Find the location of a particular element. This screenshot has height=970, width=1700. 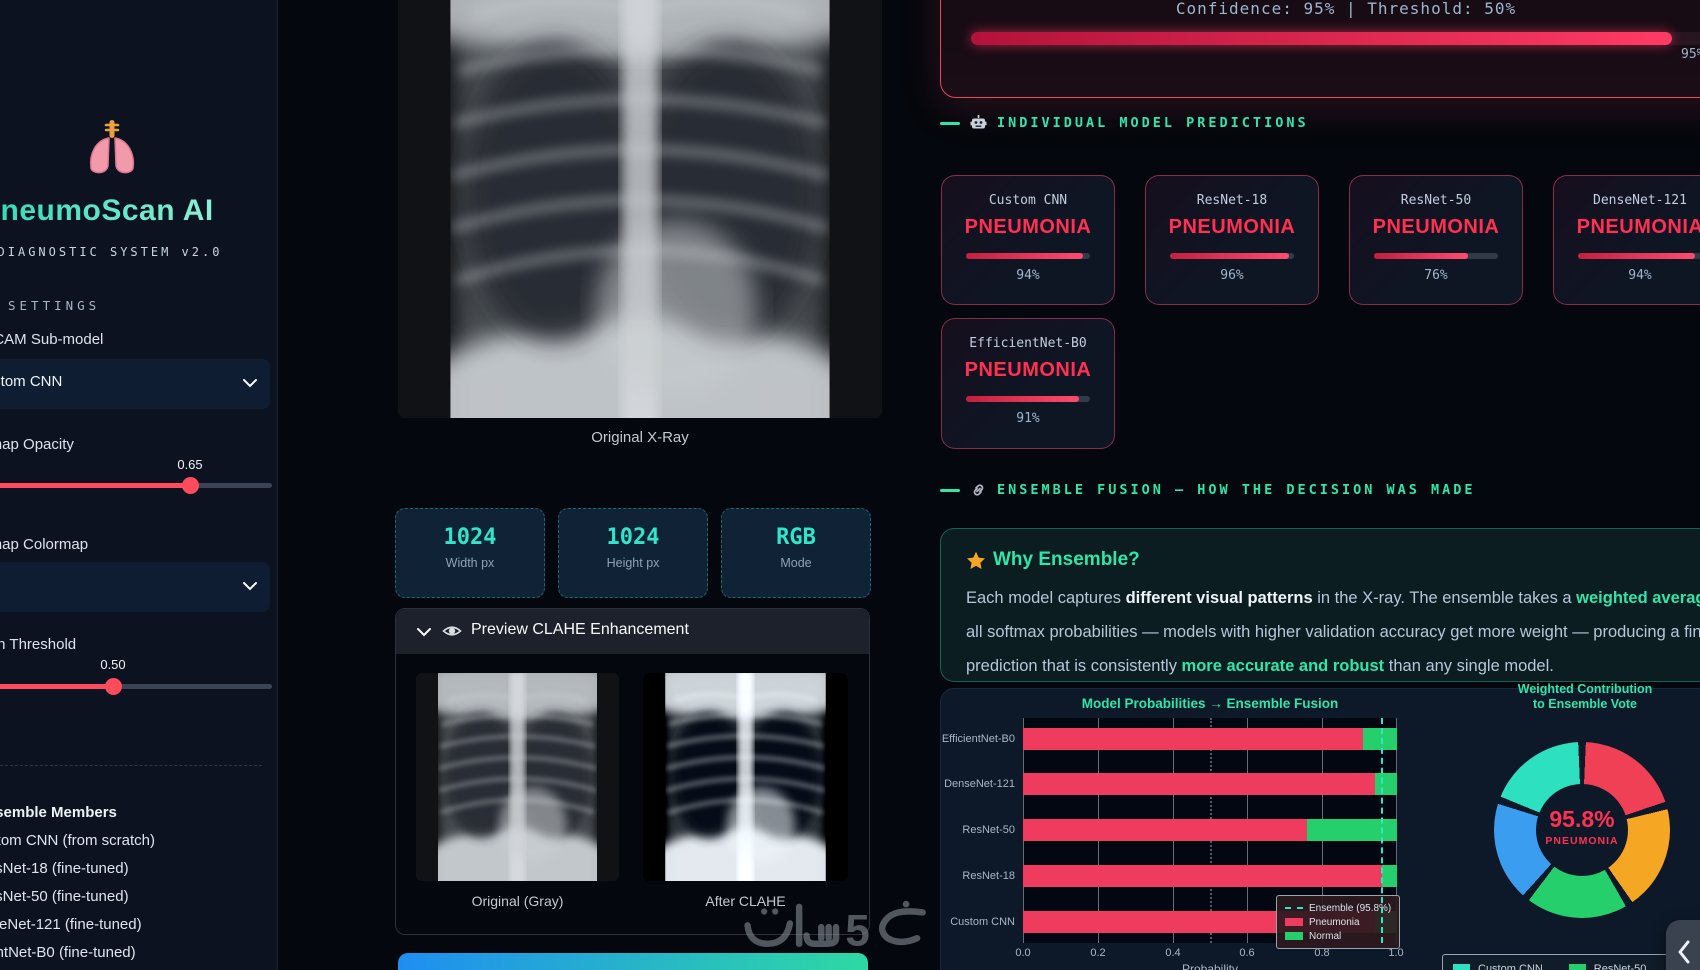

gradcam-select: Custom CNN is located at coordinates (135, 384).